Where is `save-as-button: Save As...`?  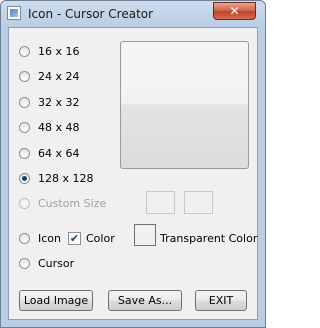
save-as-button: Save As... is located at coordinates (145, 300).